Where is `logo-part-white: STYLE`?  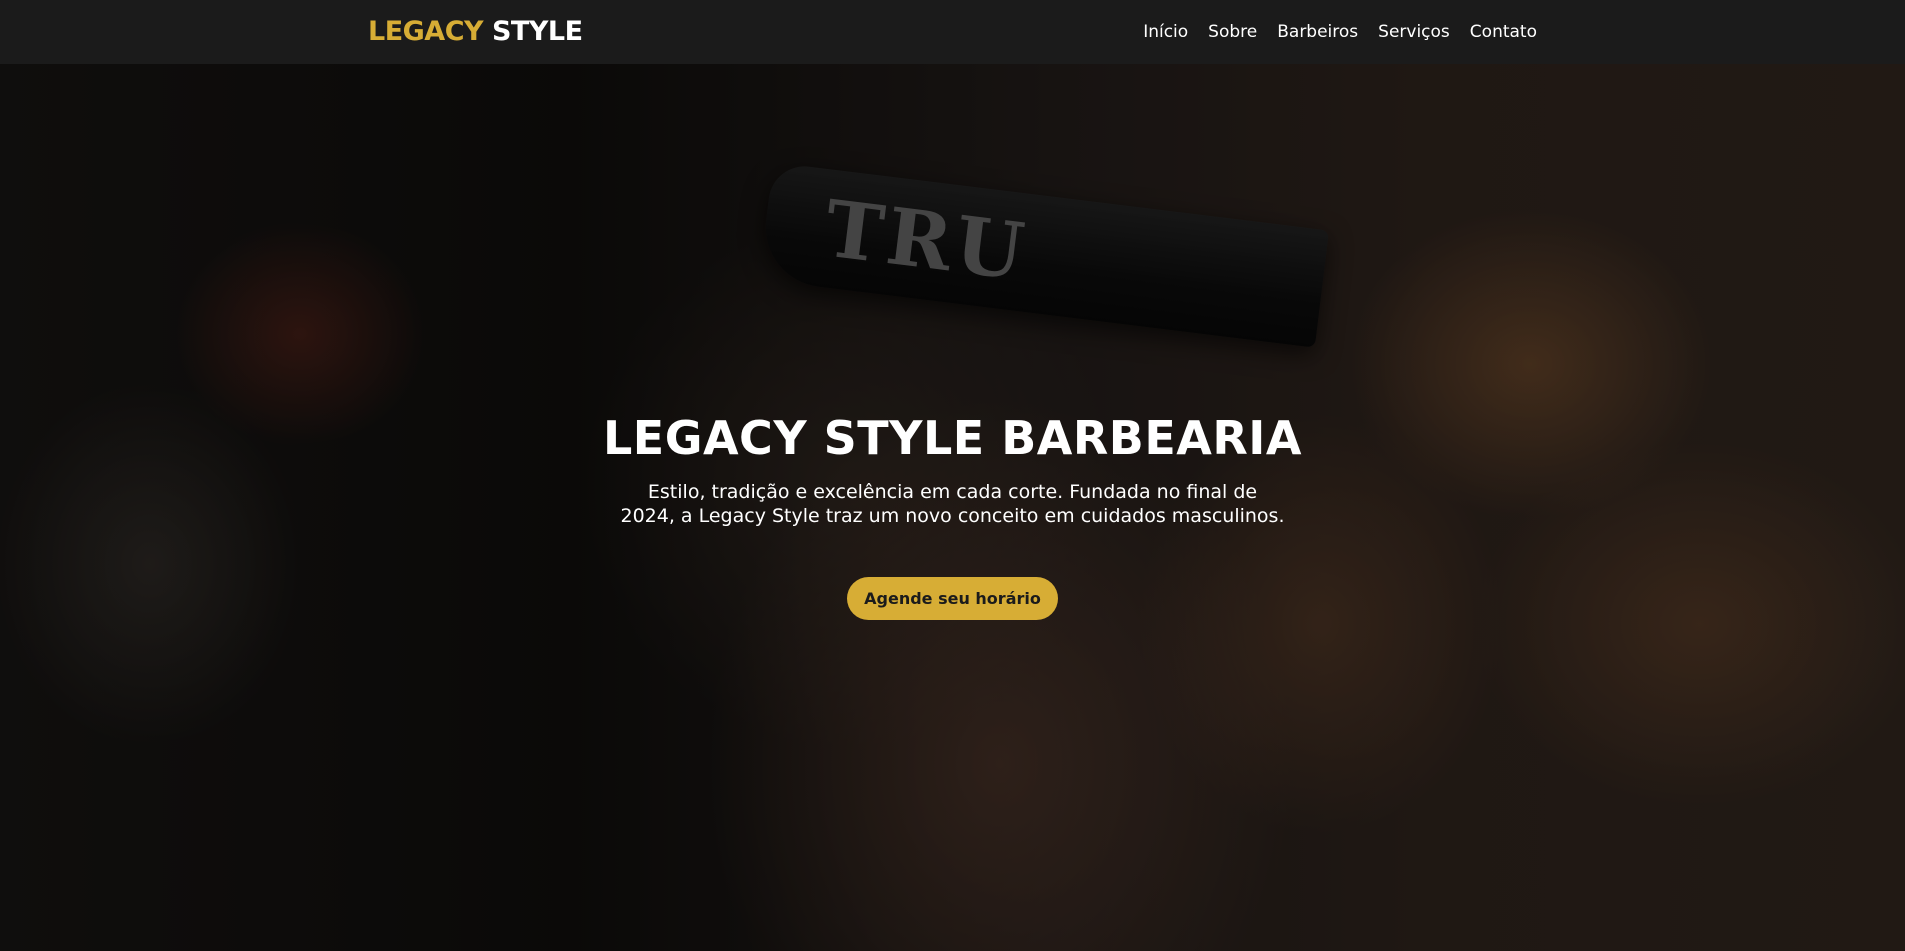 logo-part-white: STYLE is located at coordinates (537, 31).